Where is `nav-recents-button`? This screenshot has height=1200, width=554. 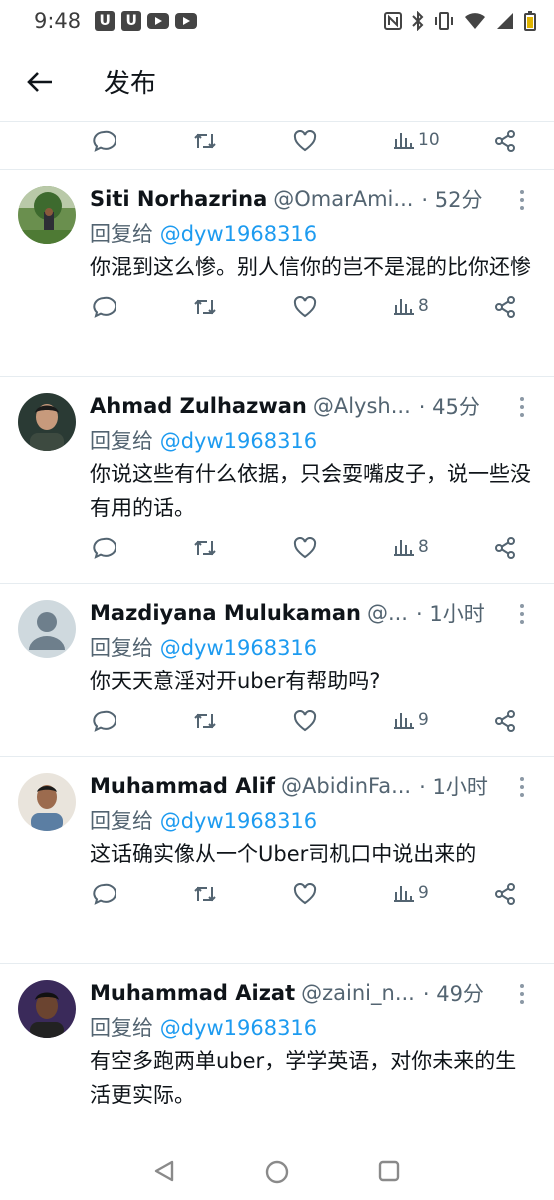 nav-recents-button is located at coordinates (389, 1171).